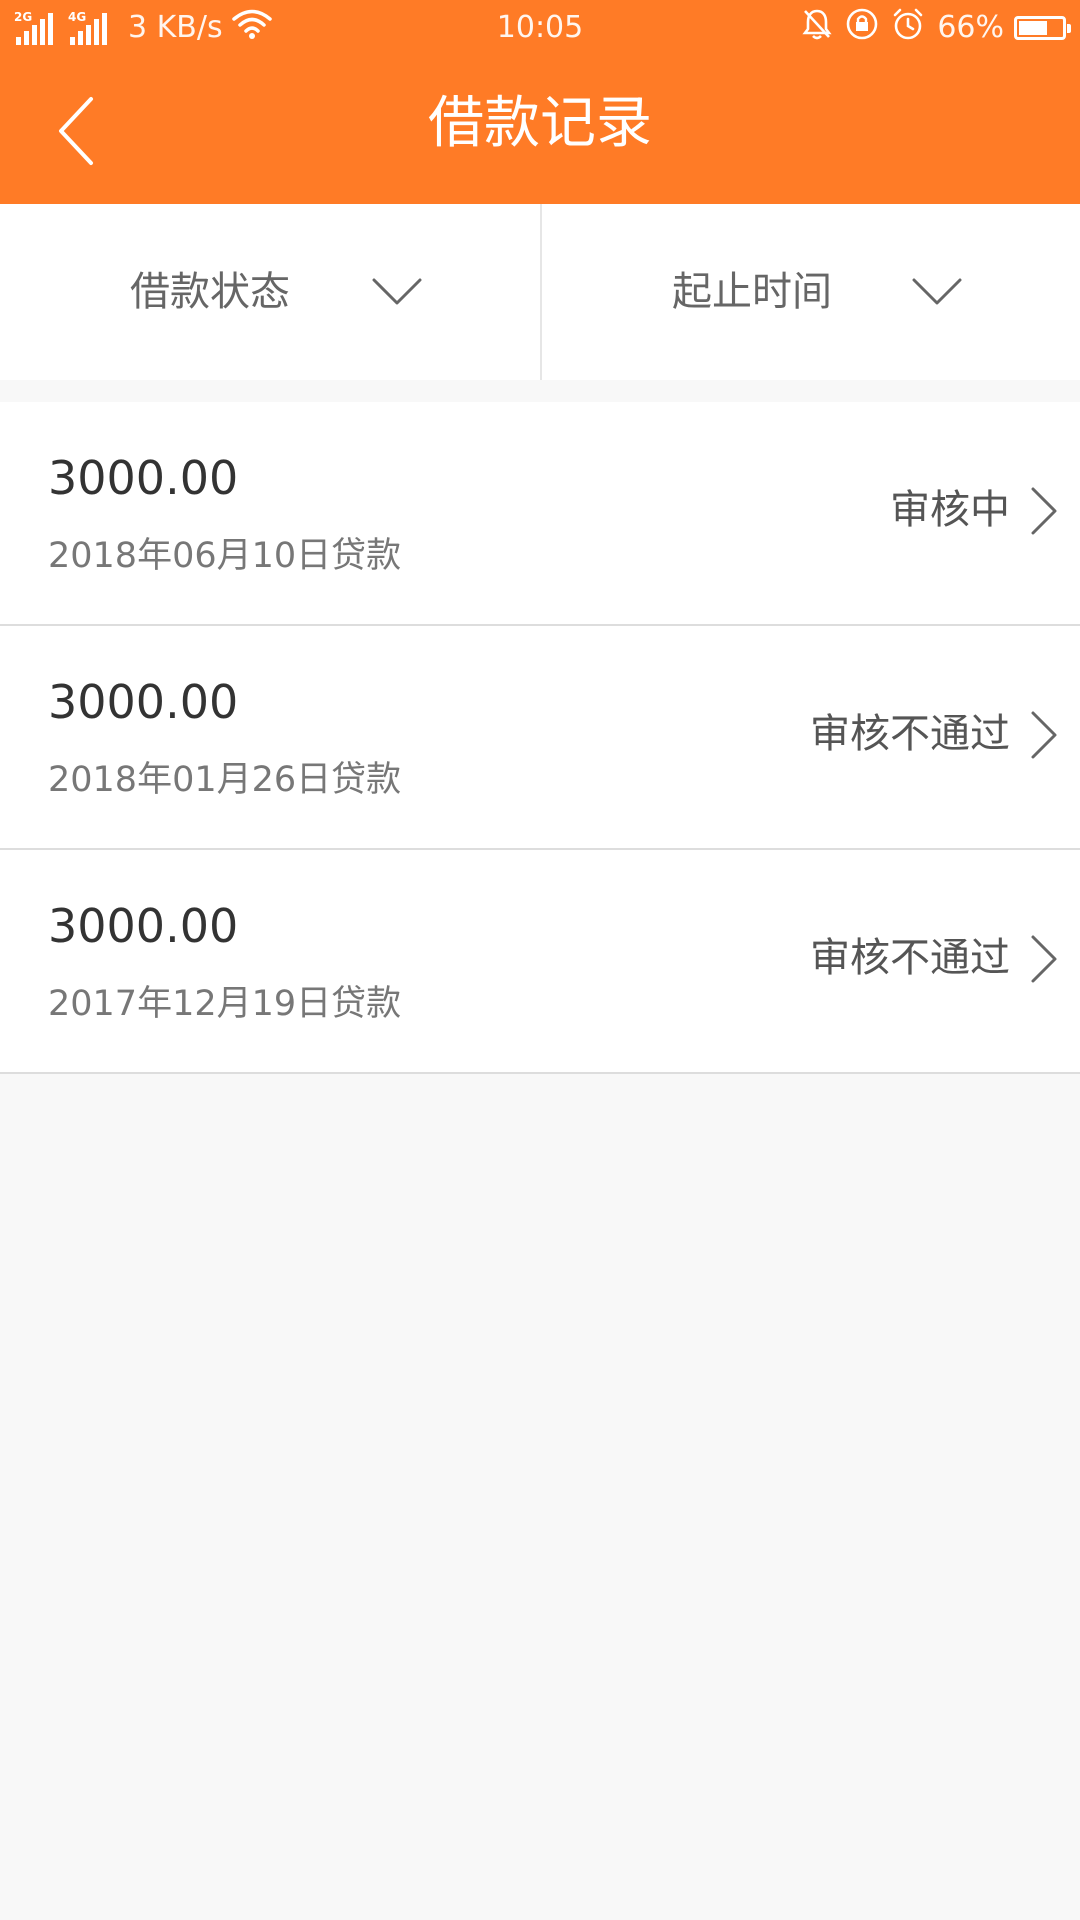  Describe the element at coordinates (540, 123) in the screenshot. I see `page-title: 借款记录` at that location.